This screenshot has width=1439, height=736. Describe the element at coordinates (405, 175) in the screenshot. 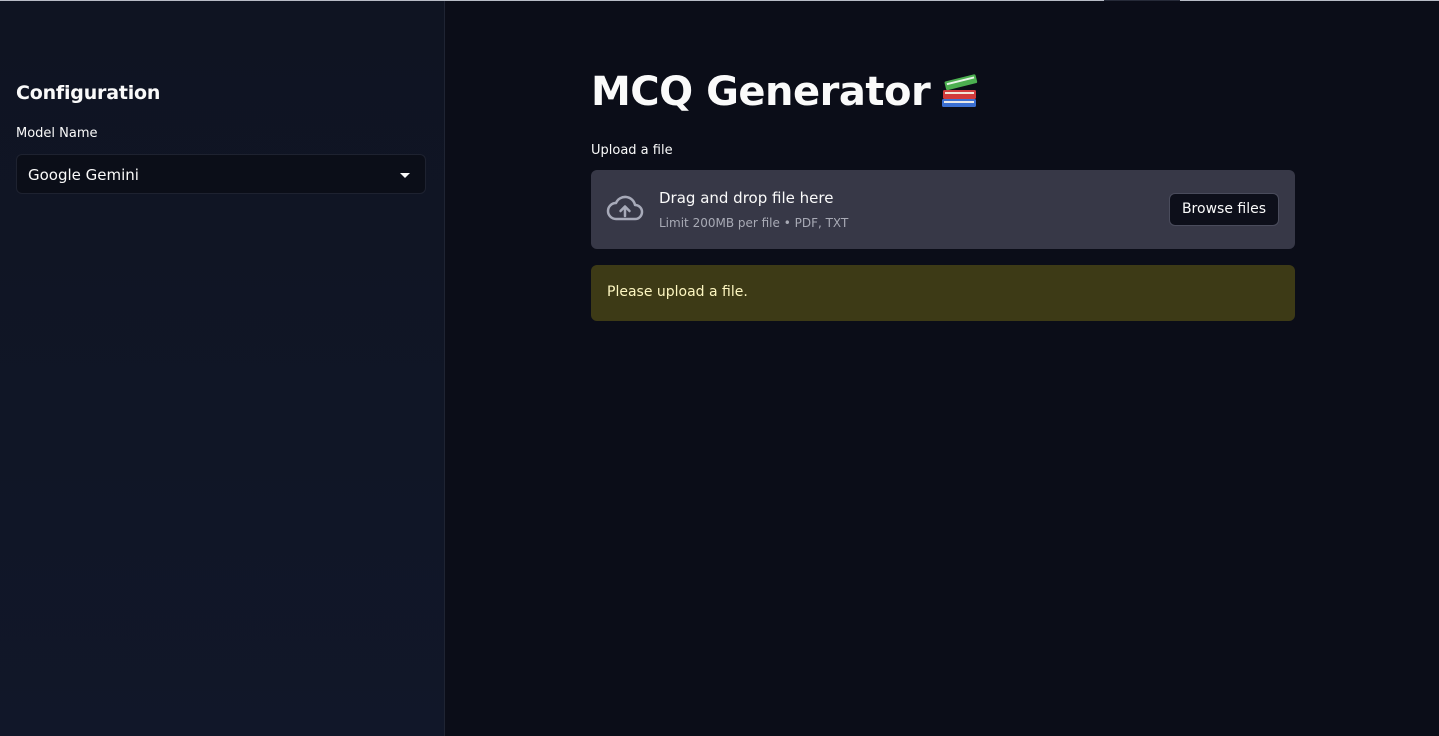

I see `chevron-down-icon` at that location.